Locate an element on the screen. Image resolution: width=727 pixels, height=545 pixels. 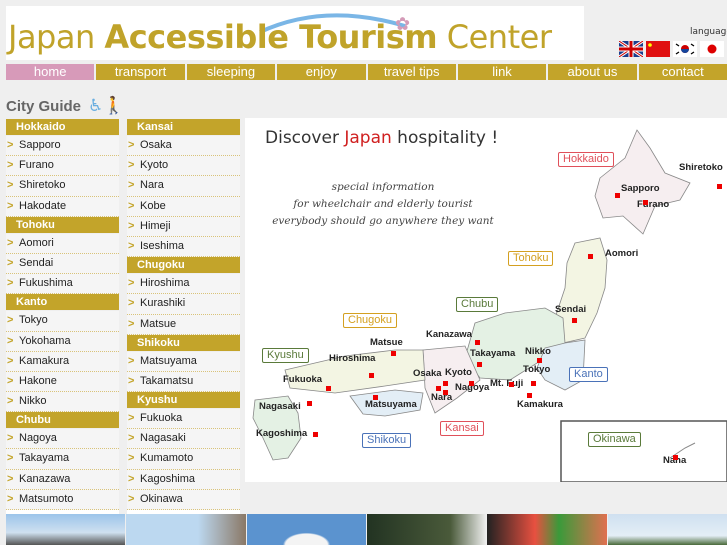
map-city-nara: Nara is located at coordinates (441, 397).